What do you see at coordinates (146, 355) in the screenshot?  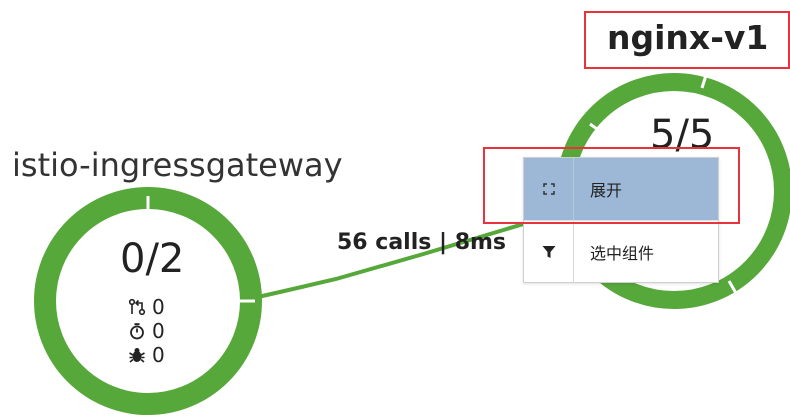 I see `ingress-errors-metric: 0` at bounding box center [146, 355].